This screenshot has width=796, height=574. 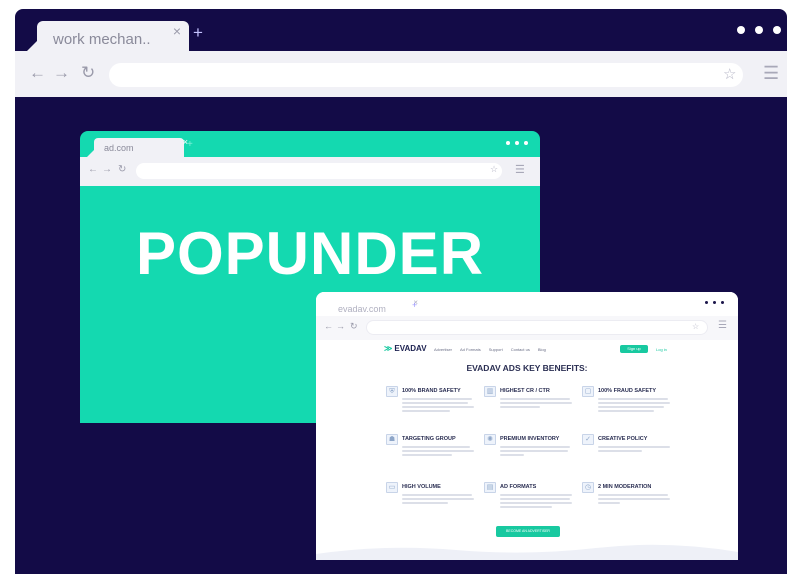 I want to click on benefit-ad-formats: ▤ AD FORMATS, so click(x=533, y=503).